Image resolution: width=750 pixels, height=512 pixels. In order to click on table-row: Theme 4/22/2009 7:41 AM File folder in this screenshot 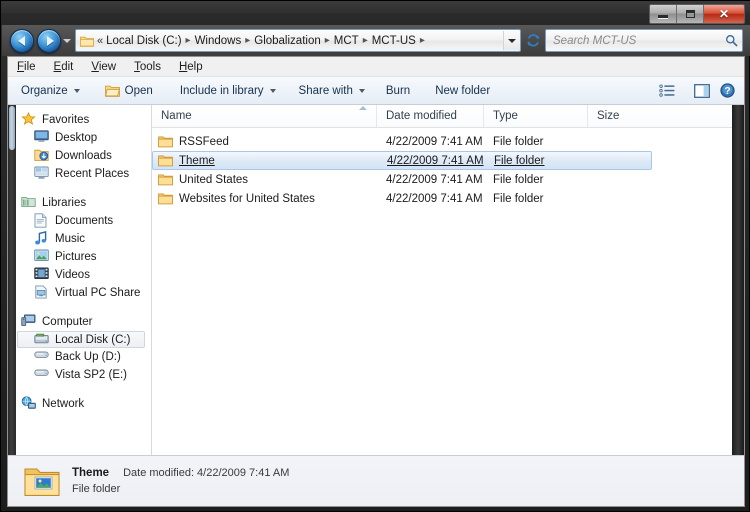, I will do `click(402, 160)`.